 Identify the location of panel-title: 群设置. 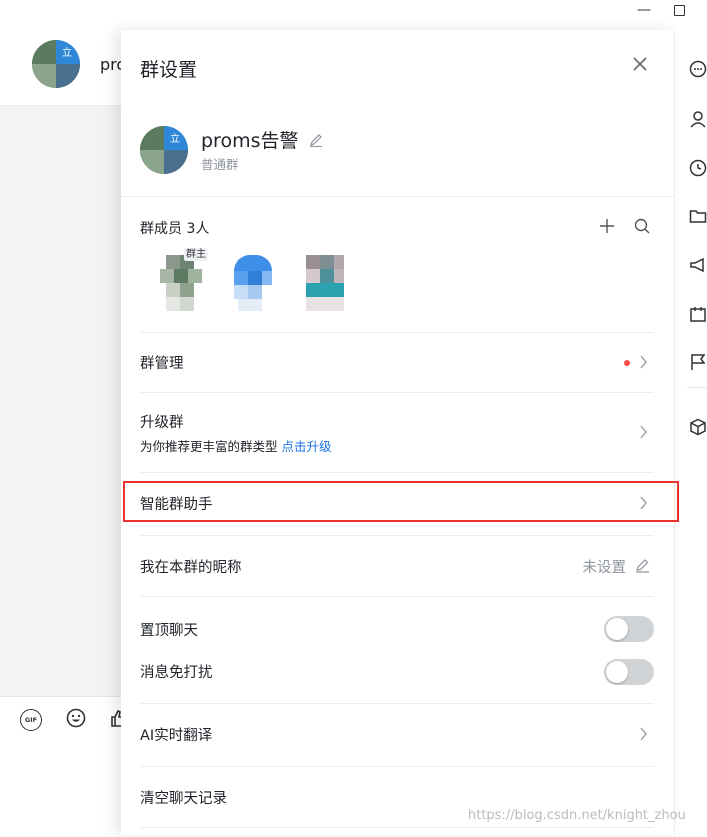
(169, 70).